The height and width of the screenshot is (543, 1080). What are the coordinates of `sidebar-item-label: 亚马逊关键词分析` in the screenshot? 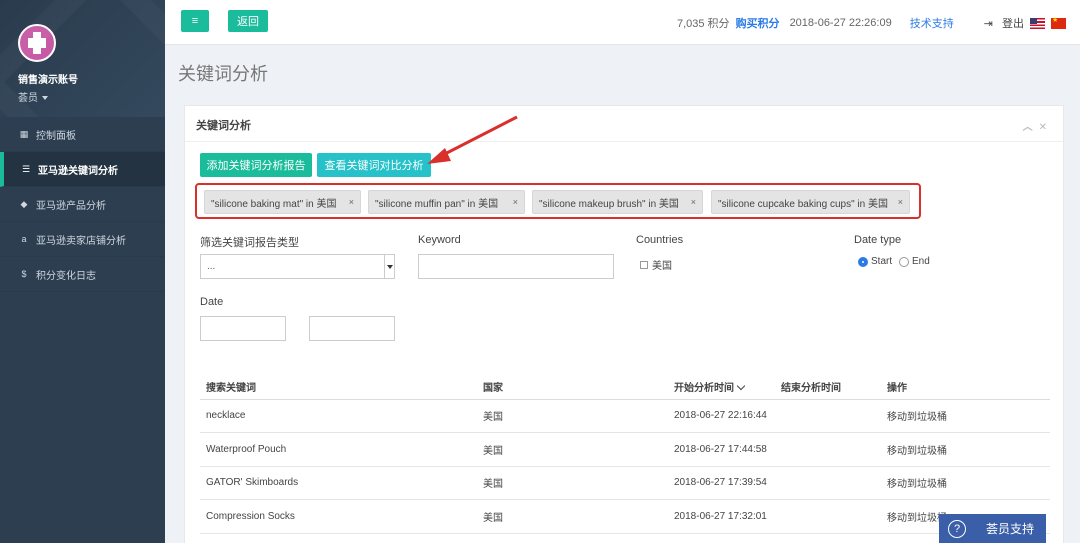 It's located at (78, 171).